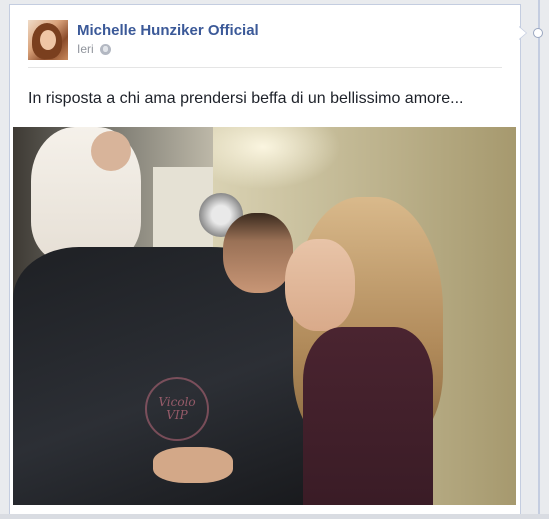  What do you see at coordinates (258, 253) in the screenshot?
I see `photo-man-head` at bounding box center [258, 253].